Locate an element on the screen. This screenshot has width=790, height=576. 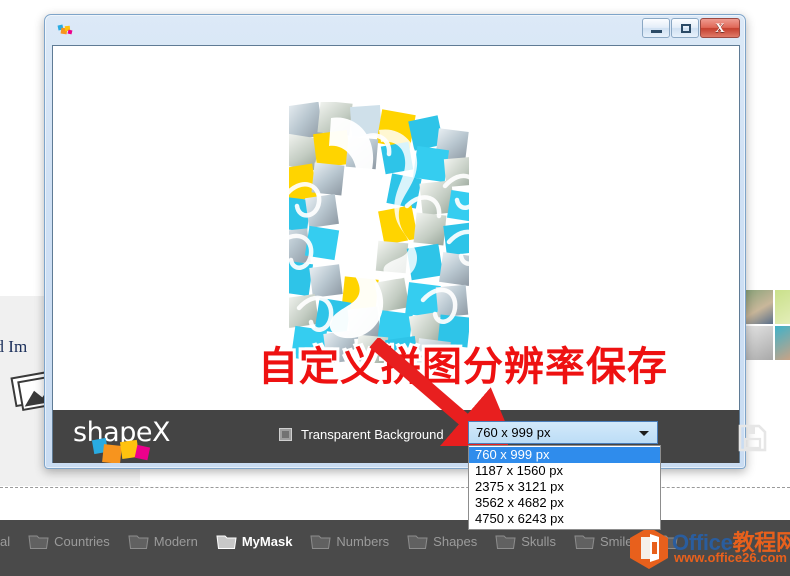
dropdown-option: 3562 x 4682 px is located at coordinates (564, 503).